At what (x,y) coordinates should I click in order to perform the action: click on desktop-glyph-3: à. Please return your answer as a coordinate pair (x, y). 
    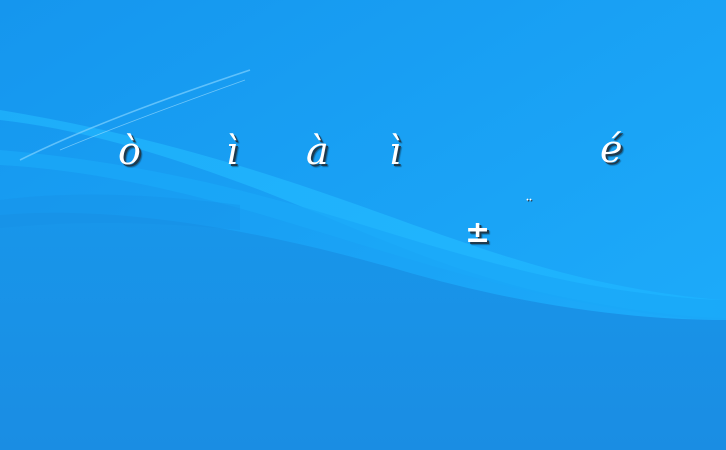
    Looking at the image, I should click on (317, 151).